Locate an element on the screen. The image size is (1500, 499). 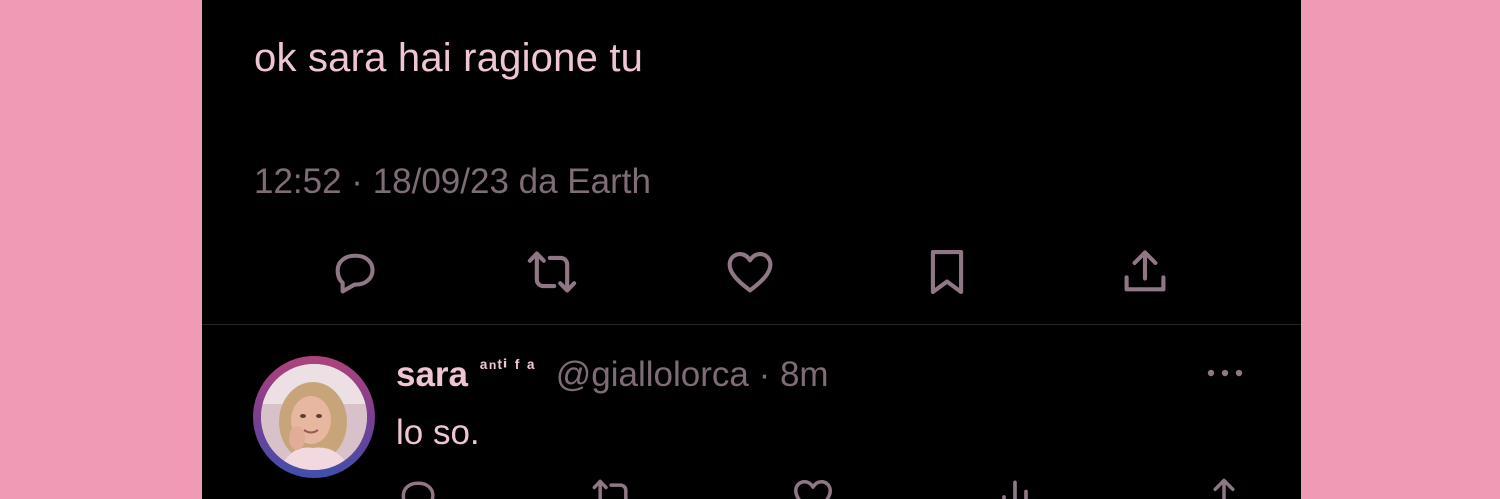
reply-like-button is located at coordinates (813, 487).